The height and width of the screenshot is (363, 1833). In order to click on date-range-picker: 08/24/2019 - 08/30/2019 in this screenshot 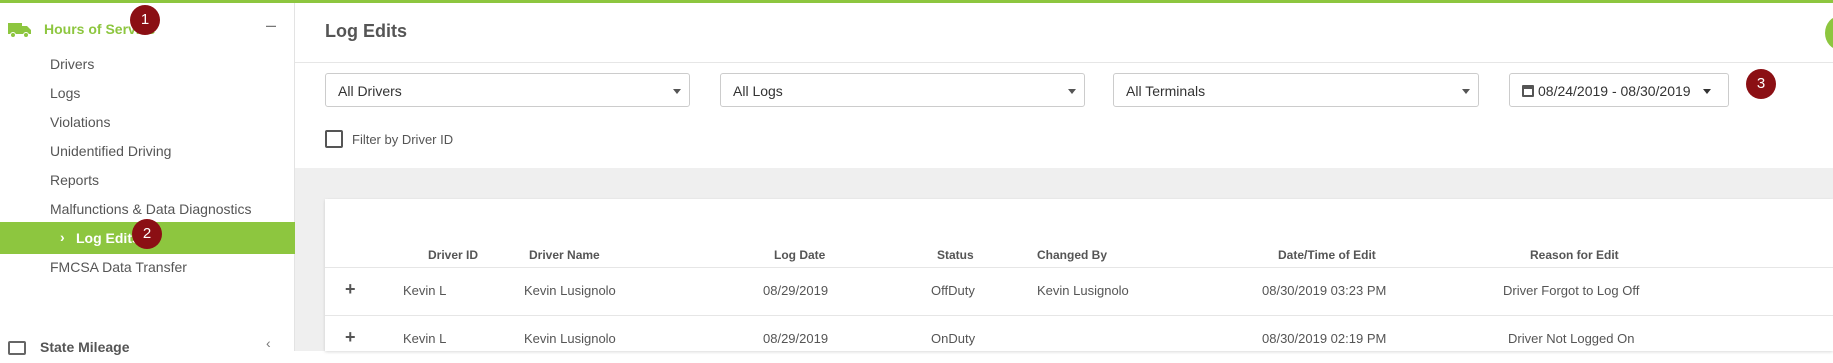, I will do `click(1619, 90)`.